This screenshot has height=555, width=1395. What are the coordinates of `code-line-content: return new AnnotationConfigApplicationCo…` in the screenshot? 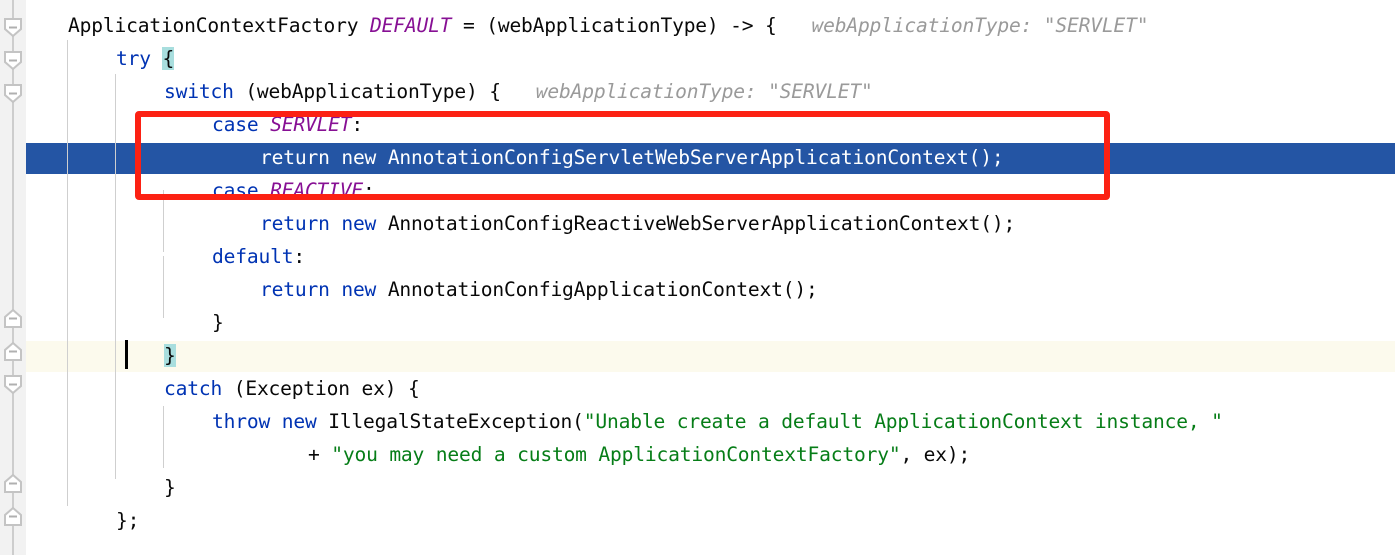 It's located at (409, 289).